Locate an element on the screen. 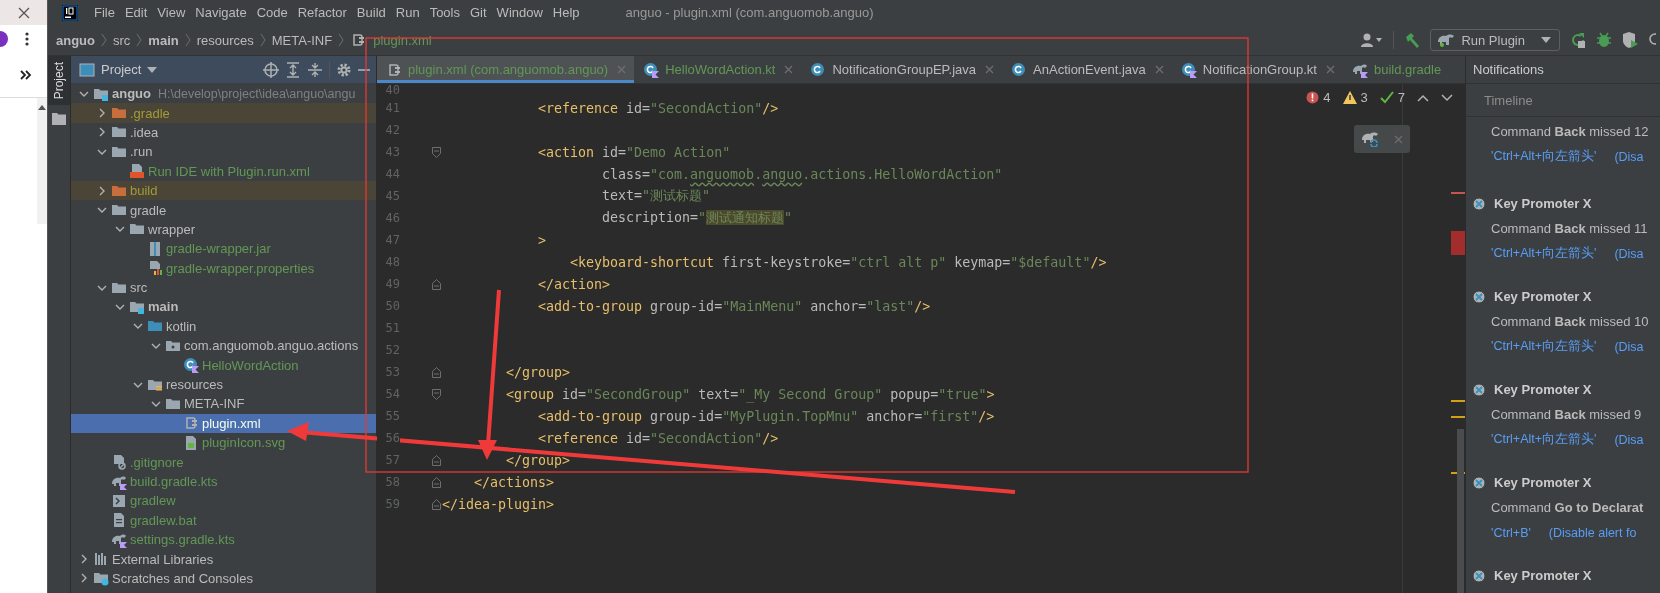 This screenshot has width=1660, height=593. tree-item: .run is located at coordinates (223, 152).